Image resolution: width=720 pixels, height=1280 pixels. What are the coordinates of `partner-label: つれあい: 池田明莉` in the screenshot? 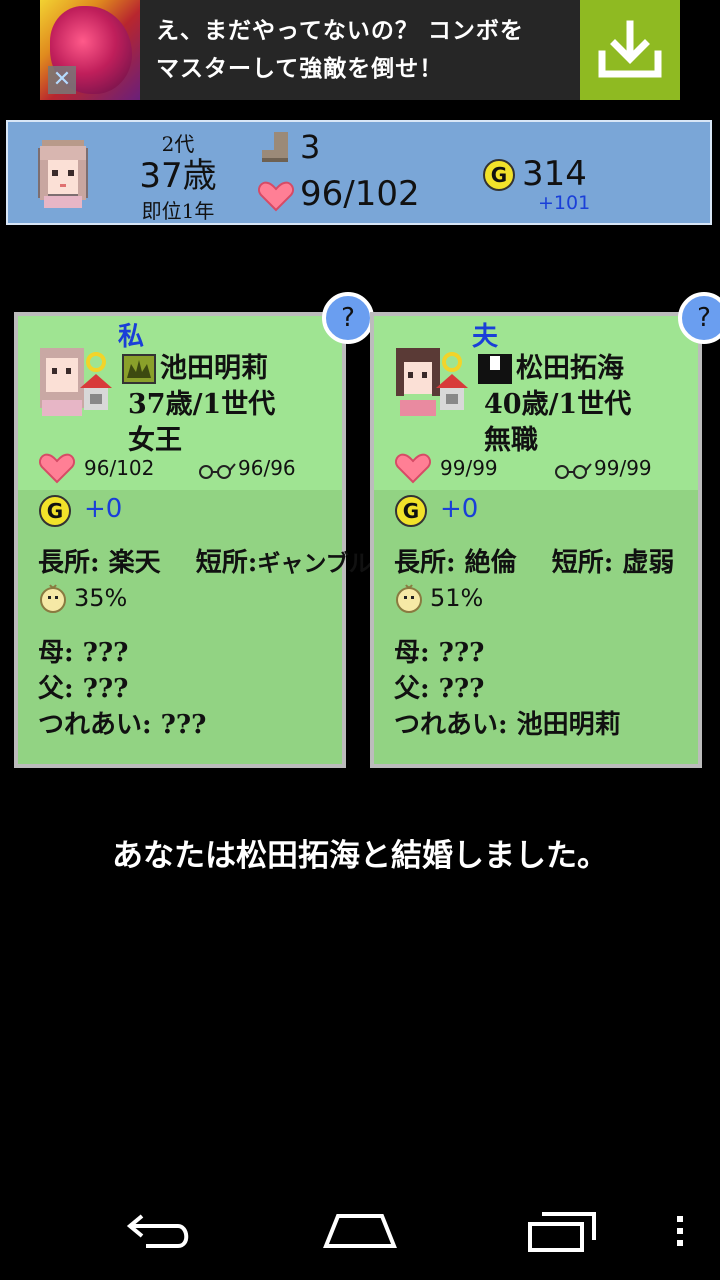 It's located at (507, 725).